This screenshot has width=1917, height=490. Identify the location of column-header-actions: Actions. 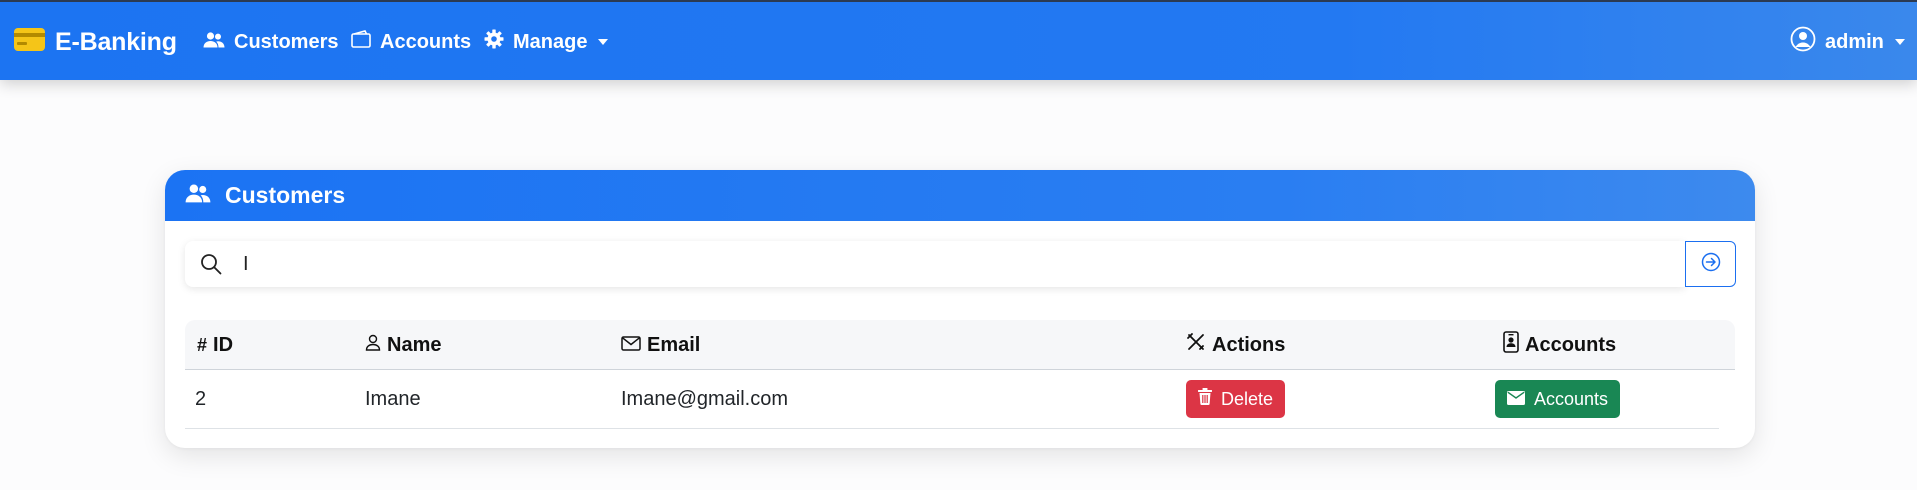
(1235, 345).